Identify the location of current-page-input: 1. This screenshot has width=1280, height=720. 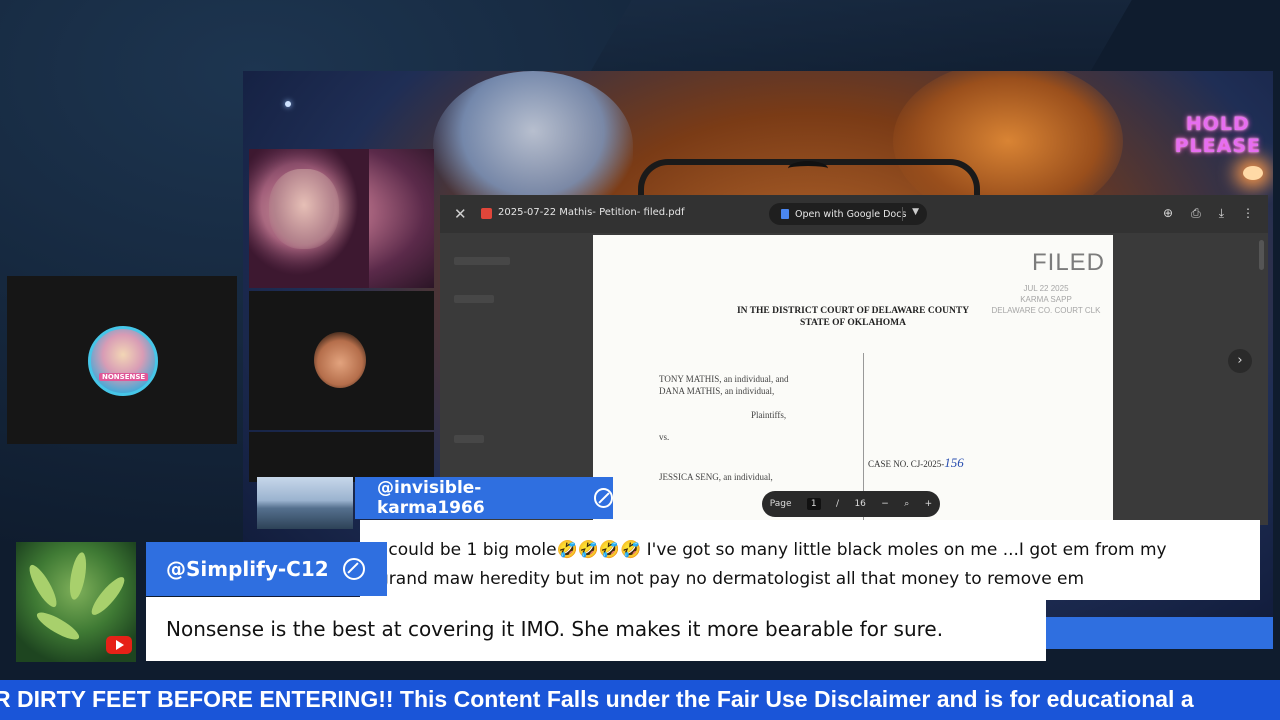
(813, 504).